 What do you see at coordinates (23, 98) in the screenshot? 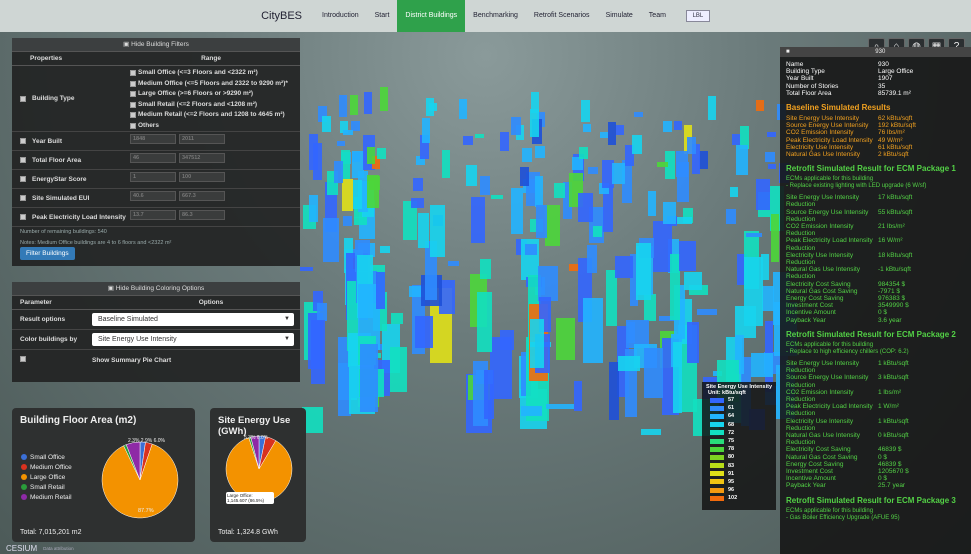
I see `building-type-checkbox` at bounding box center [23, 98].